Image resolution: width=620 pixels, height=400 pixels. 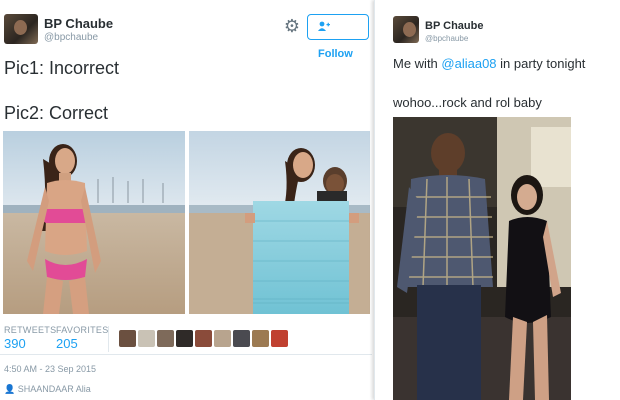 I want to click on gear-icon: ⚙, so click(x=292, y=26).